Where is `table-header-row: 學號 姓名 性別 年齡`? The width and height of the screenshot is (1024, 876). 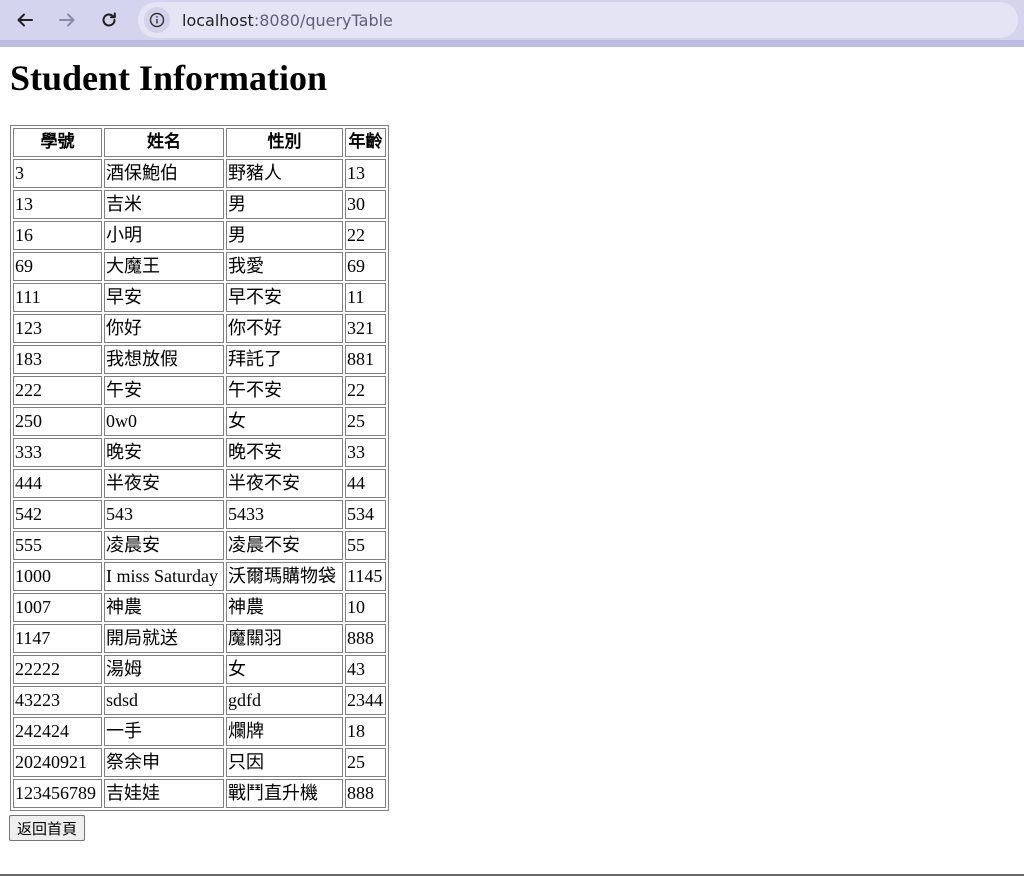
table-header-row: 學號 姓名 性別 年齡 is located at coordinates (199, 142).